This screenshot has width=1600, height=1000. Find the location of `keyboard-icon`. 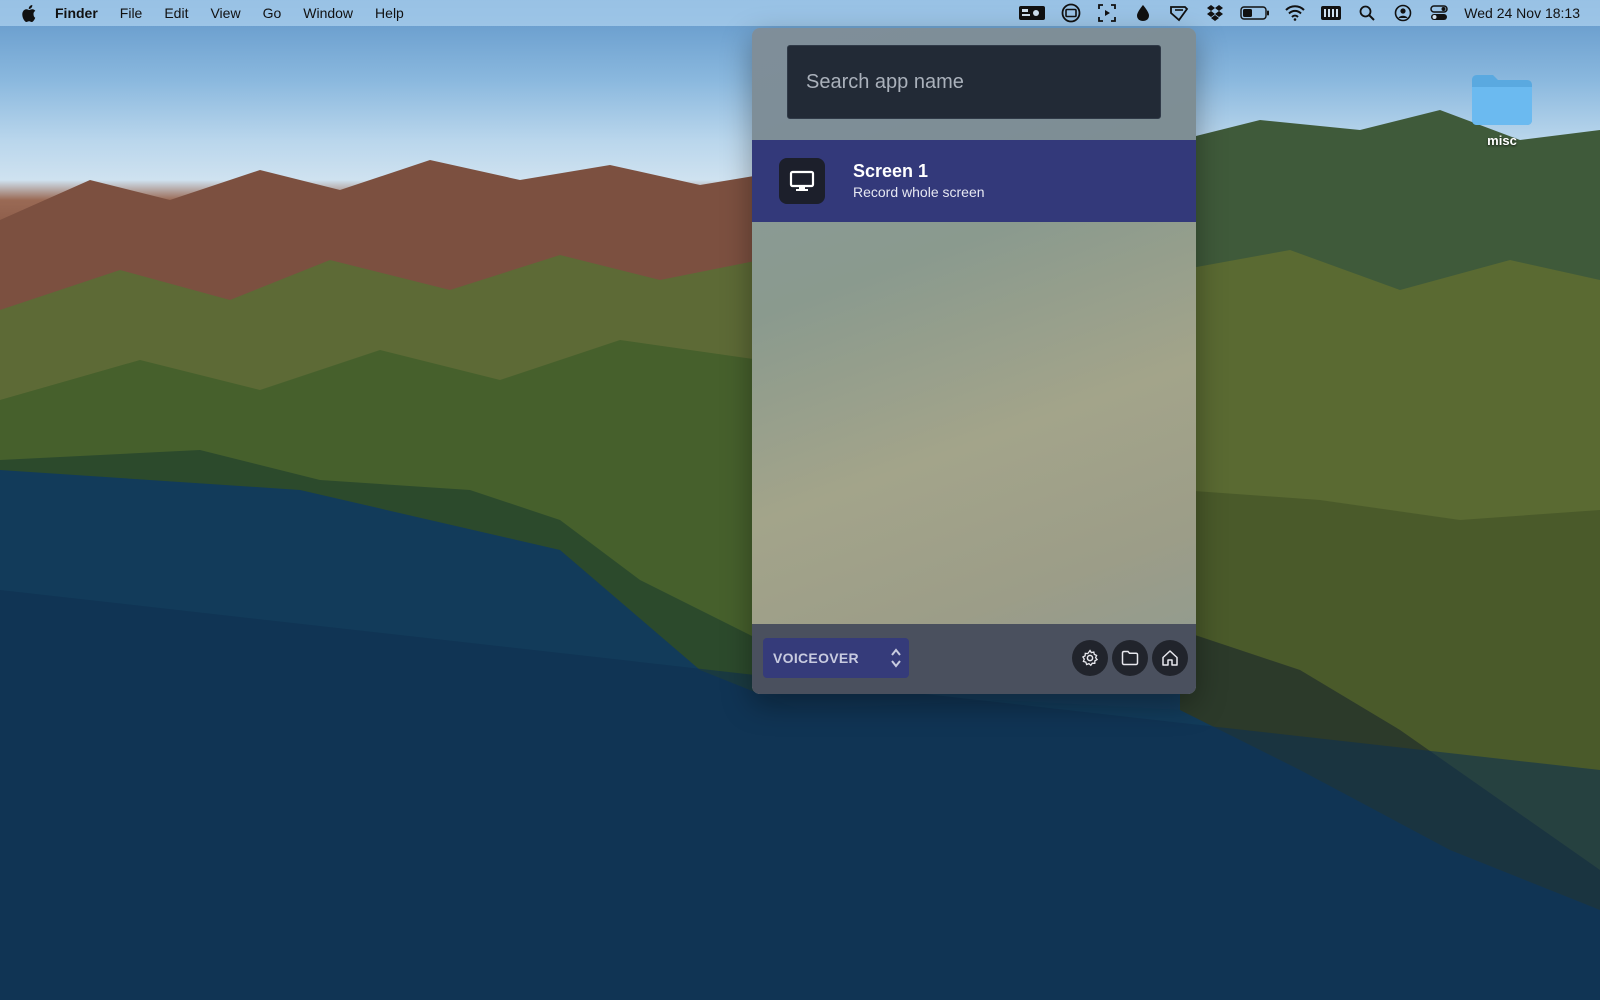

keyboard-icon is located at coordinates (1331, 13).